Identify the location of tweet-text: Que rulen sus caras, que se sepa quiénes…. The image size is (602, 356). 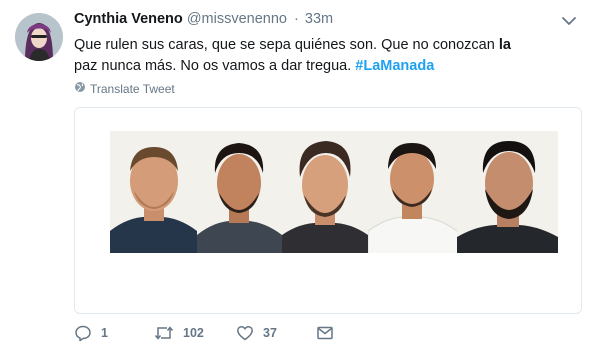
(294, 56).